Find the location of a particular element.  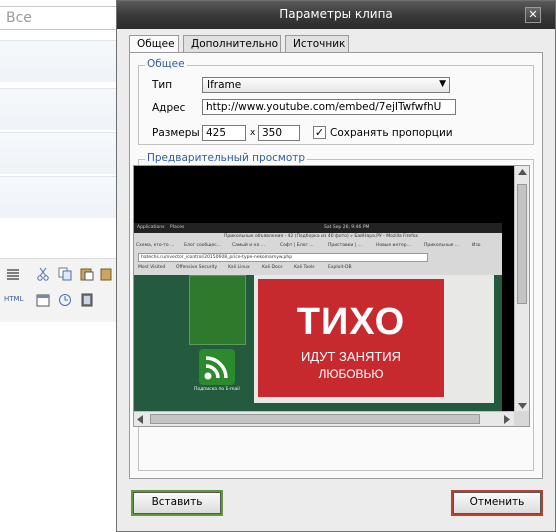

preview-sign-line1: ИДУТ ЗАНЯТИЯ is located at coordinates (351, 356).